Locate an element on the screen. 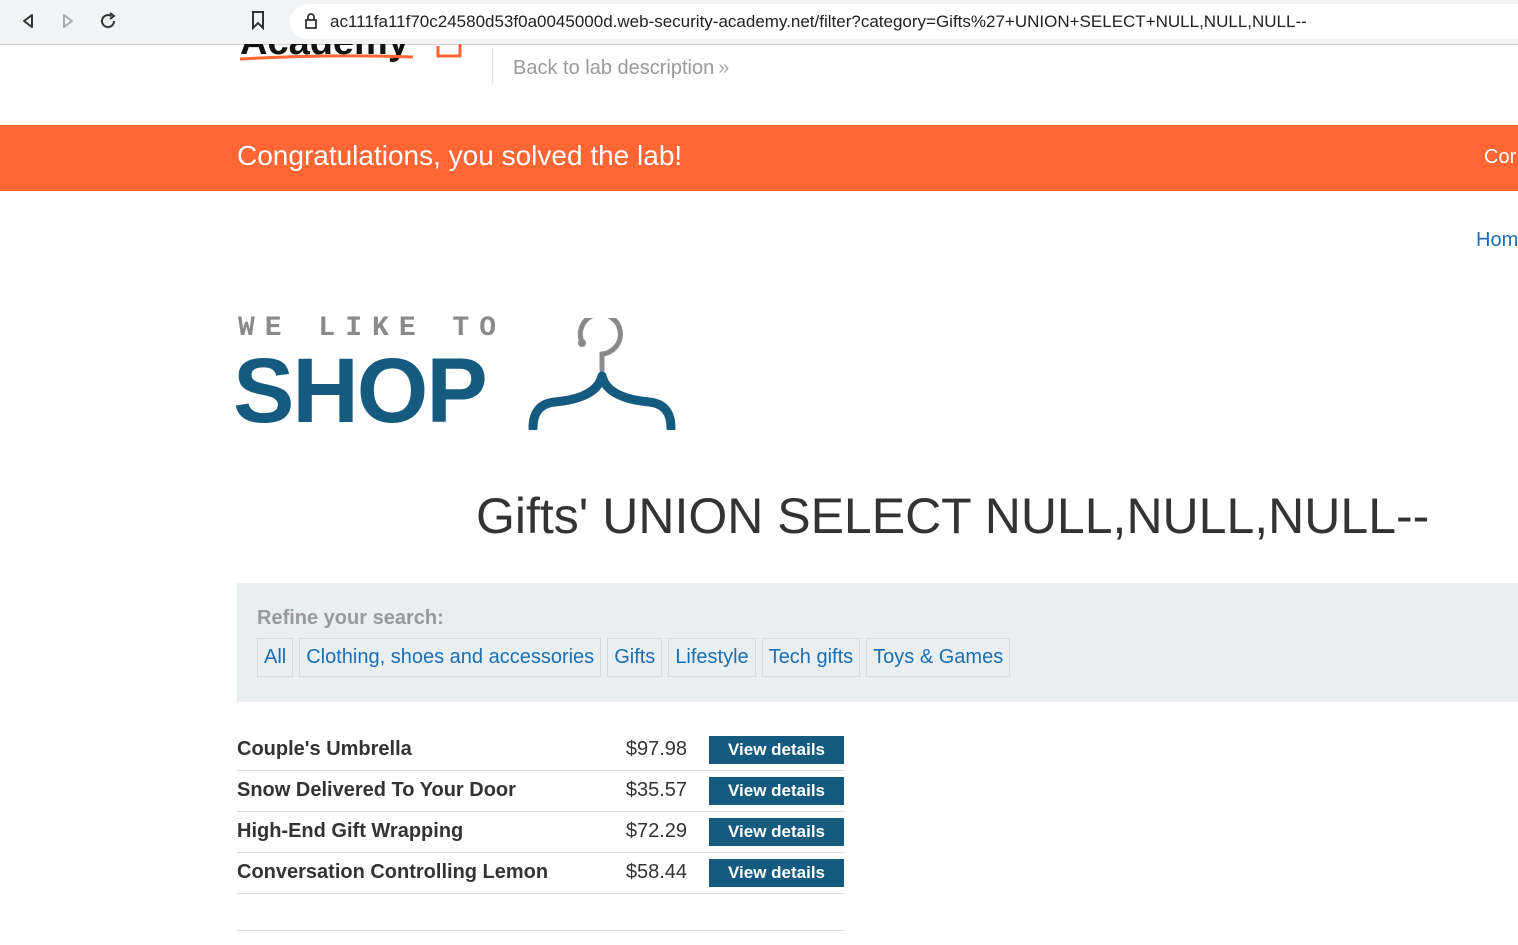 The height and width of the screenshot is (945, 1518). filter-tech-gifts: Tech gifts is located at coordinates (811, 657).